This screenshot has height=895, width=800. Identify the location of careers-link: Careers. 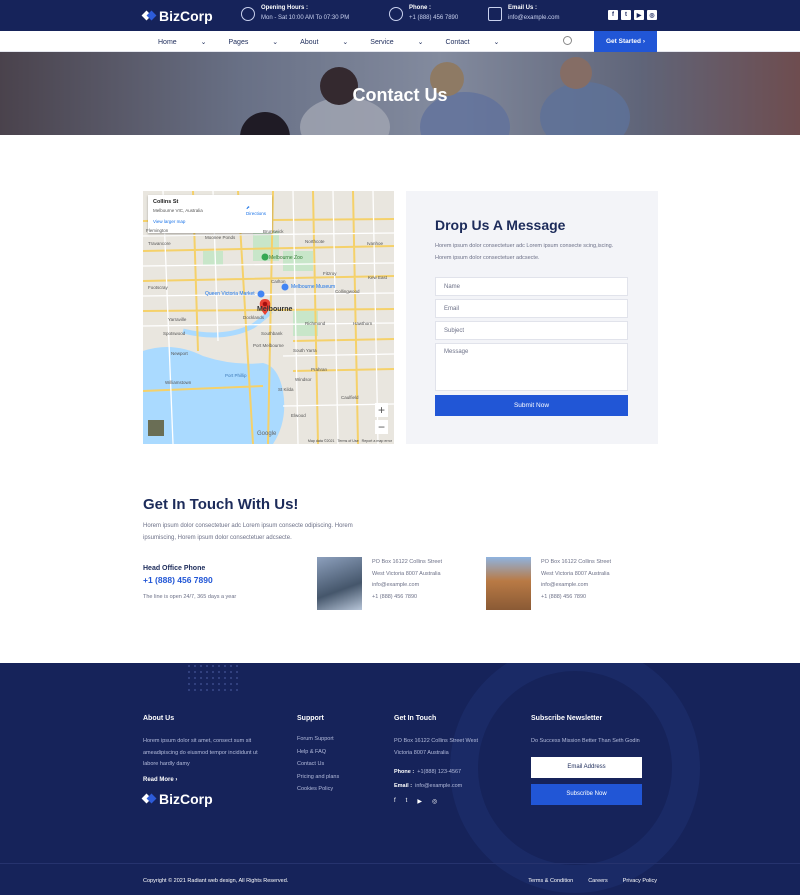
(598, 881).